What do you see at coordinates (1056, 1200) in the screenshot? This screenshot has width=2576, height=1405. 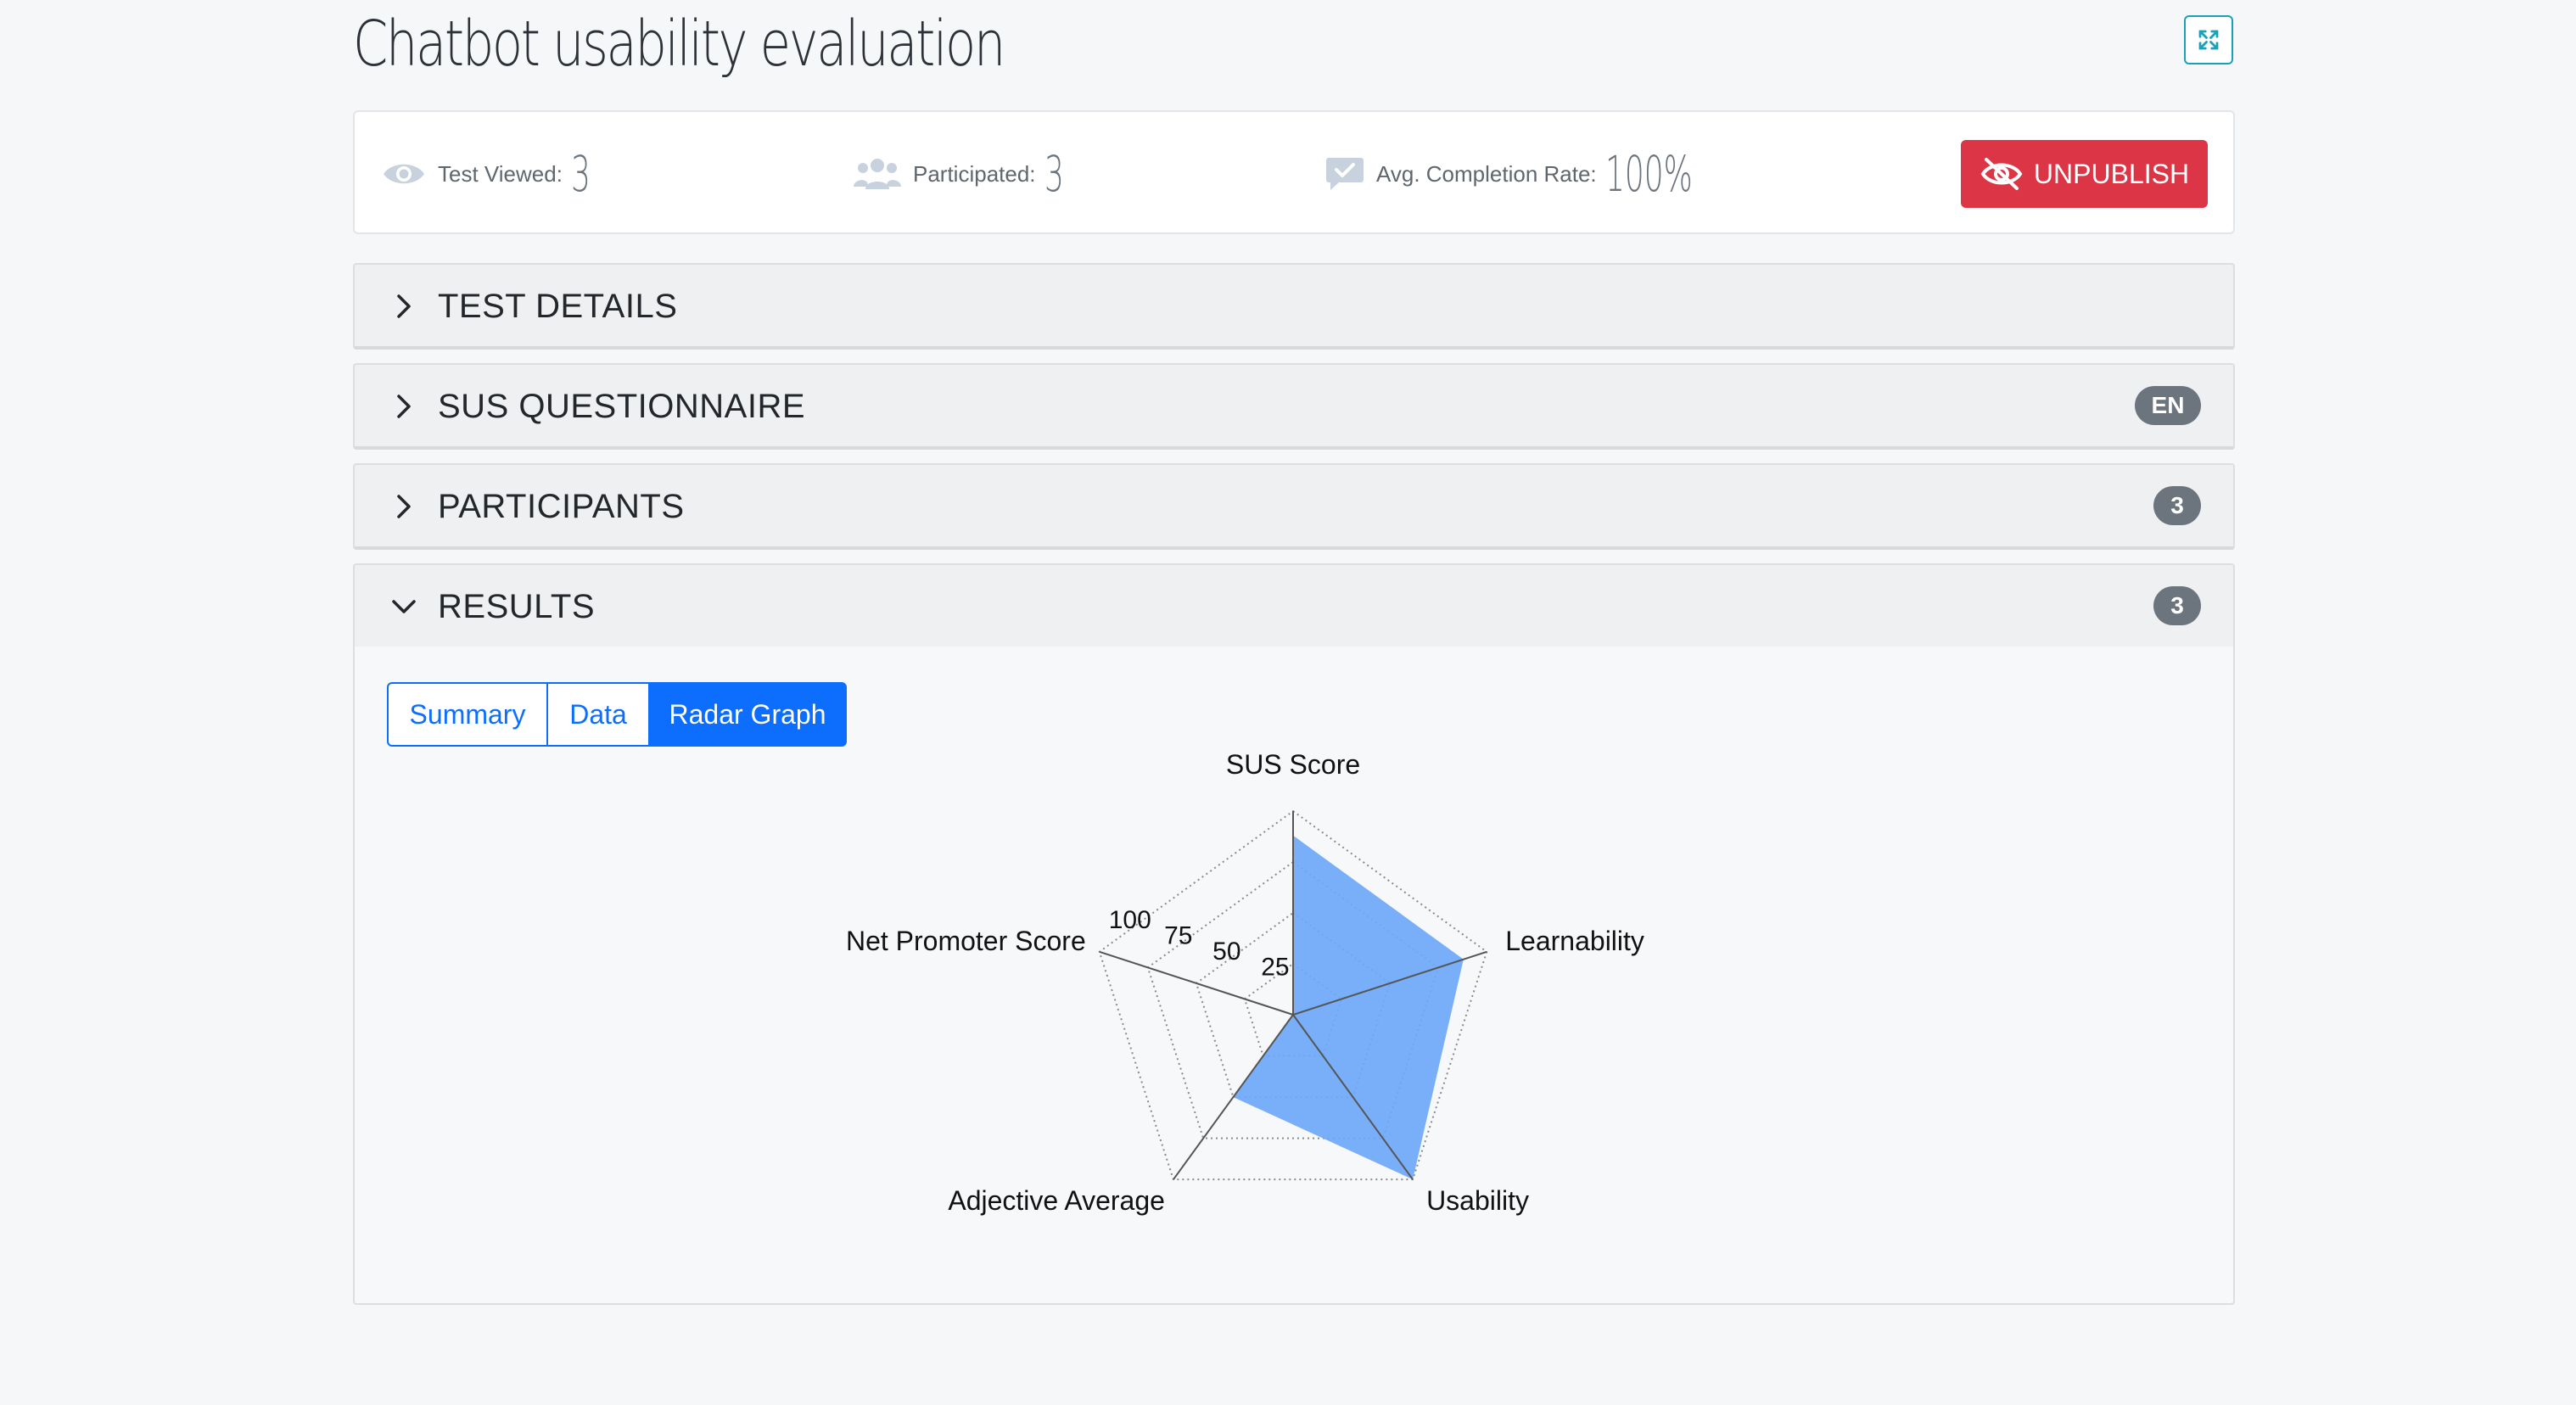 I see `radar-axis-label: Adjective Average` at bounding box center [1056, 1200].